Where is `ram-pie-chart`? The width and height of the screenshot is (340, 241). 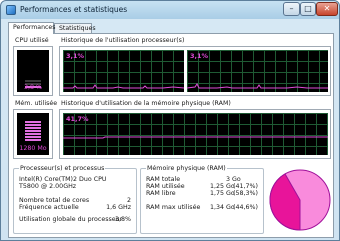
ram-pie-chart is located at coordinates (300, 200).